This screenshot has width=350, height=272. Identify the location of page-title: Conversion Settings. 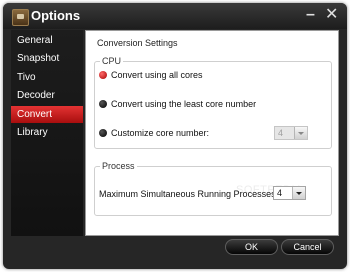
(137, 43).